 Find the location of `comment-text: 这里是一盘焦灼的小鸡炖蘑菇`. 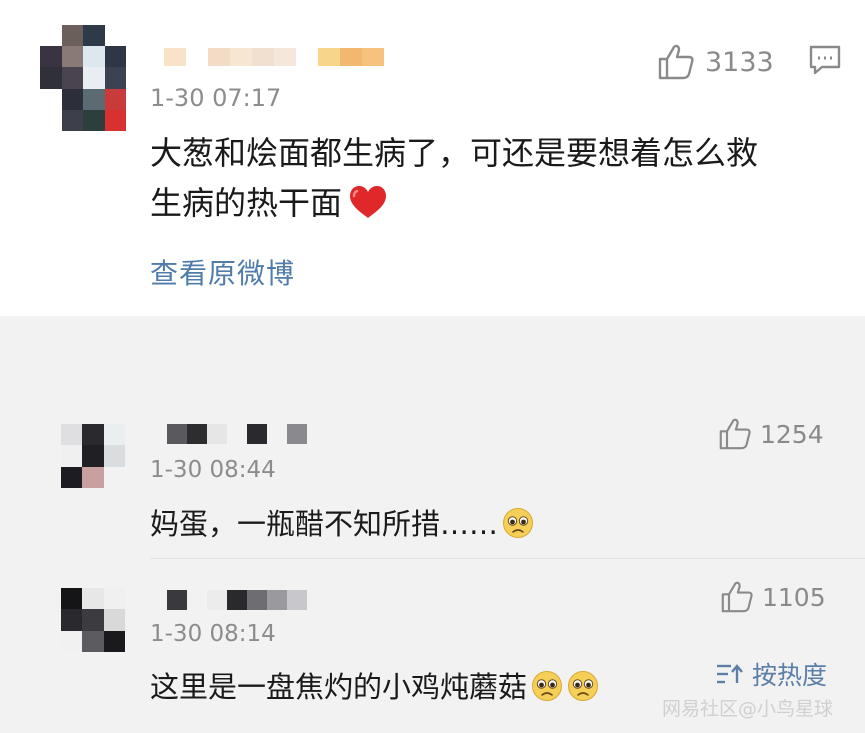

comment-text: 这里是一盘焦灼的小鸡炖蘑菇 is located at coordinates (374, 685).